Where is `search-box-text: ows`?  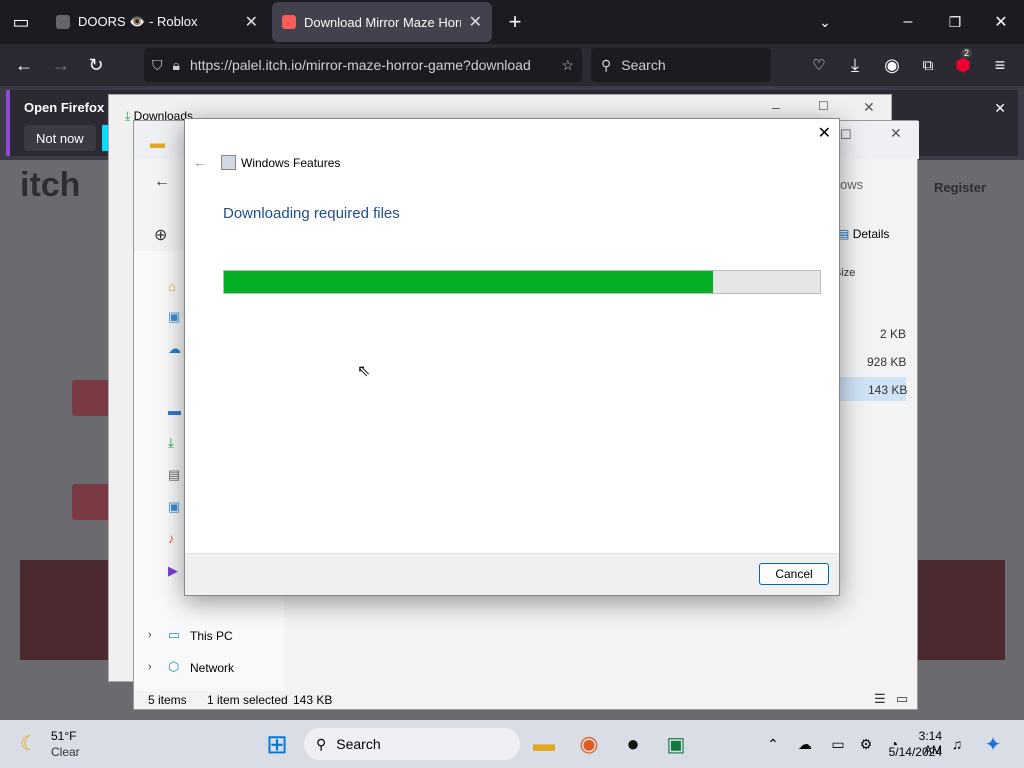
search-box-text: ows is located at coordinates (851, 184).